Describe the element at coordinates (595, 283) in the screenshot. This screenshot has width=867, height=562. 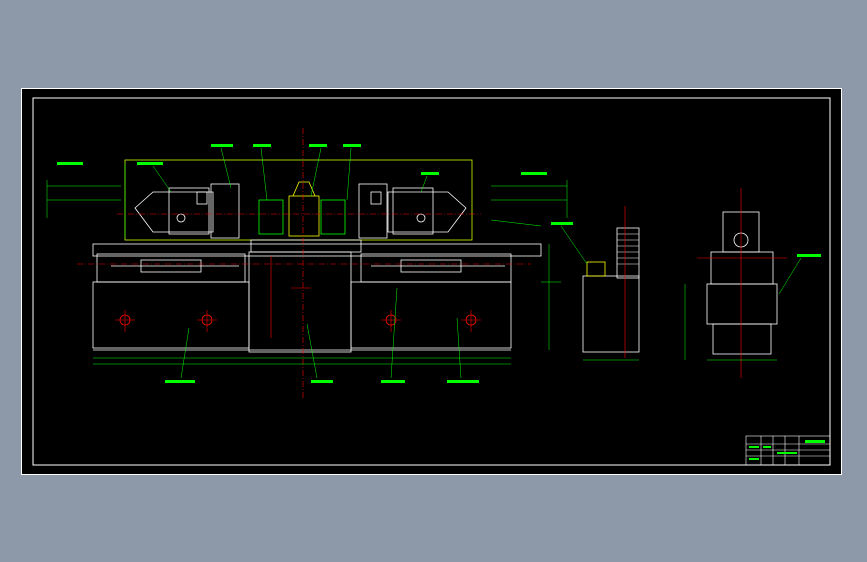
I see `hydraulic-unit-view` at that location.